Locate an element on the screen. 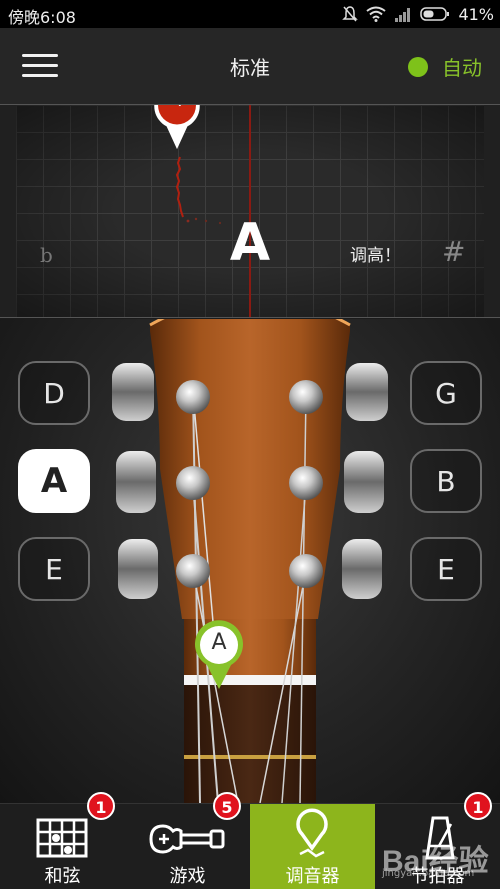  watermark-sub: jingyan.baidu.com is located at coordinates (428, 873).